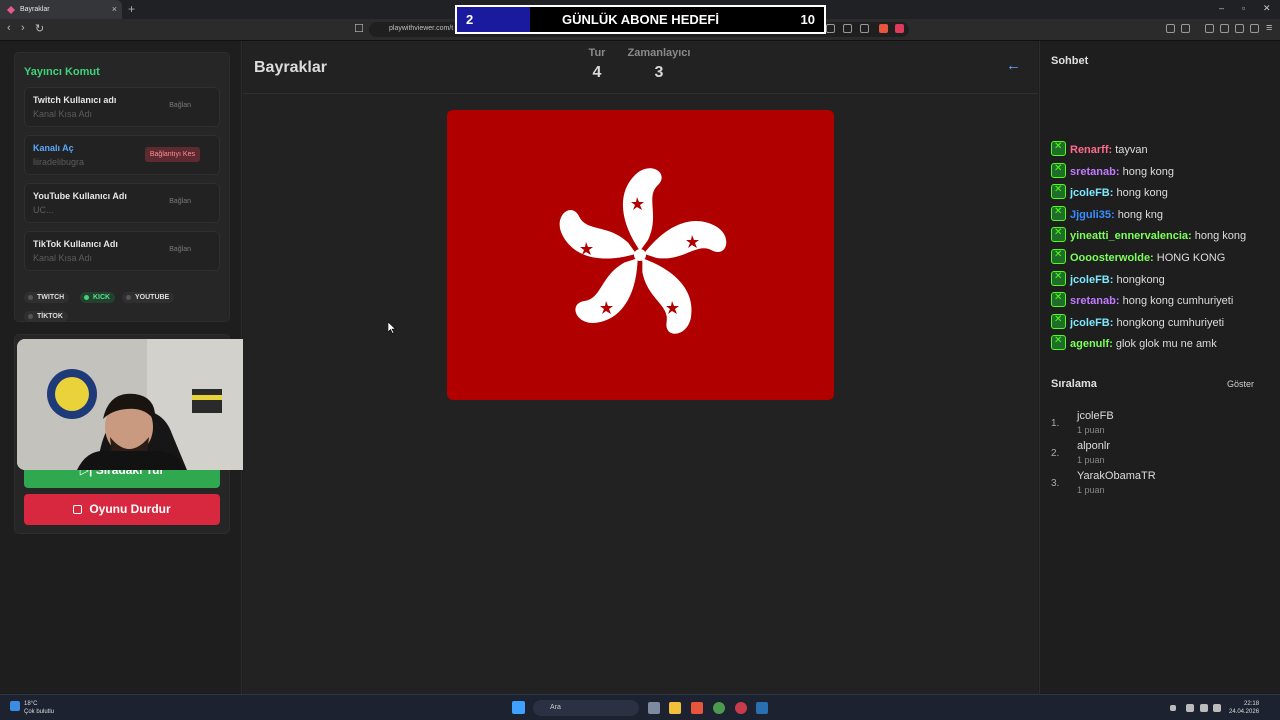  I want to click on vpn-icon, so click(1254, 28).